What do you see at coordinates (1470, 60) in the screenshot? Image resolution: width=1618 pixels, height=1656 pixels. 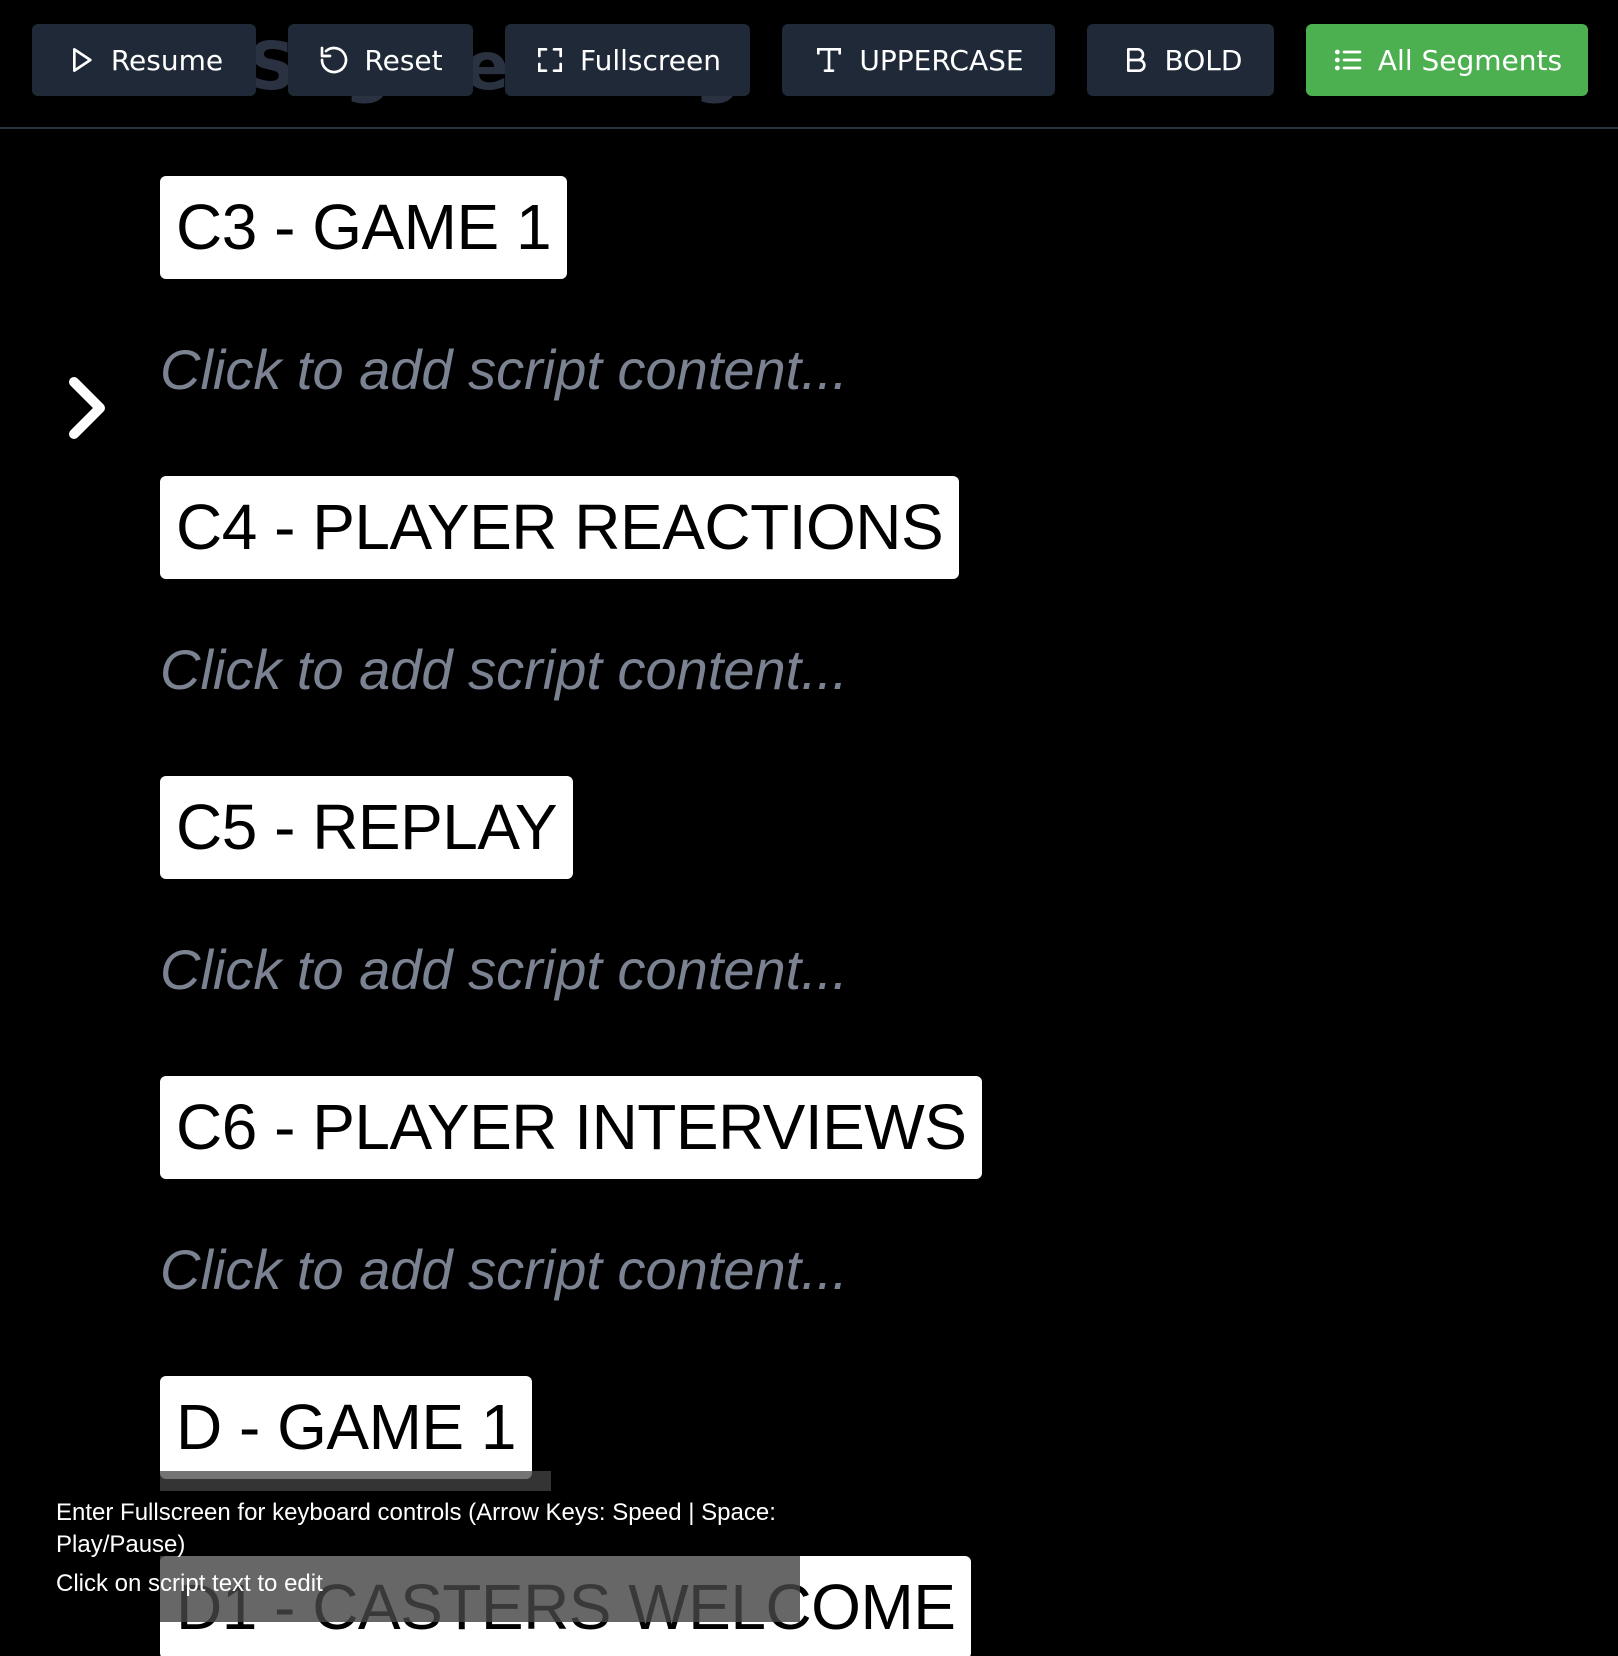 I see `all-segments-label: All Segments` at bounding box center [1470, 60].